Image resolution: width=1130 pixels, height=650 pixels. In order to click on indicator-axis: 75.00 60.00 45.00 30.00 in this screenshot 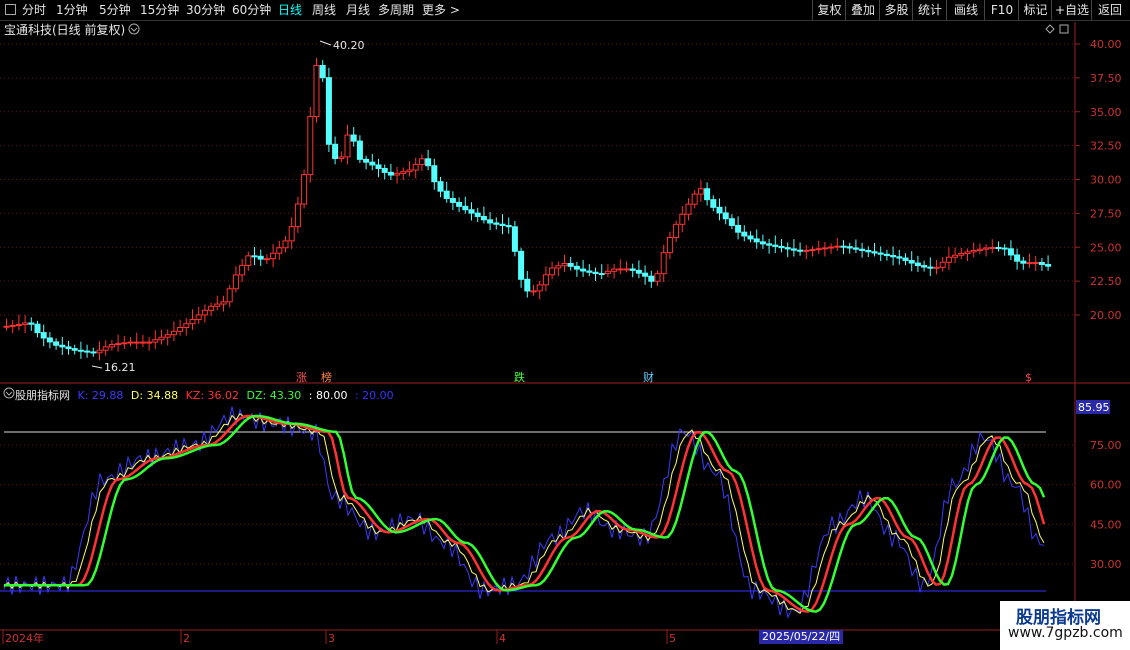, I will do `click(1106, 505)`.